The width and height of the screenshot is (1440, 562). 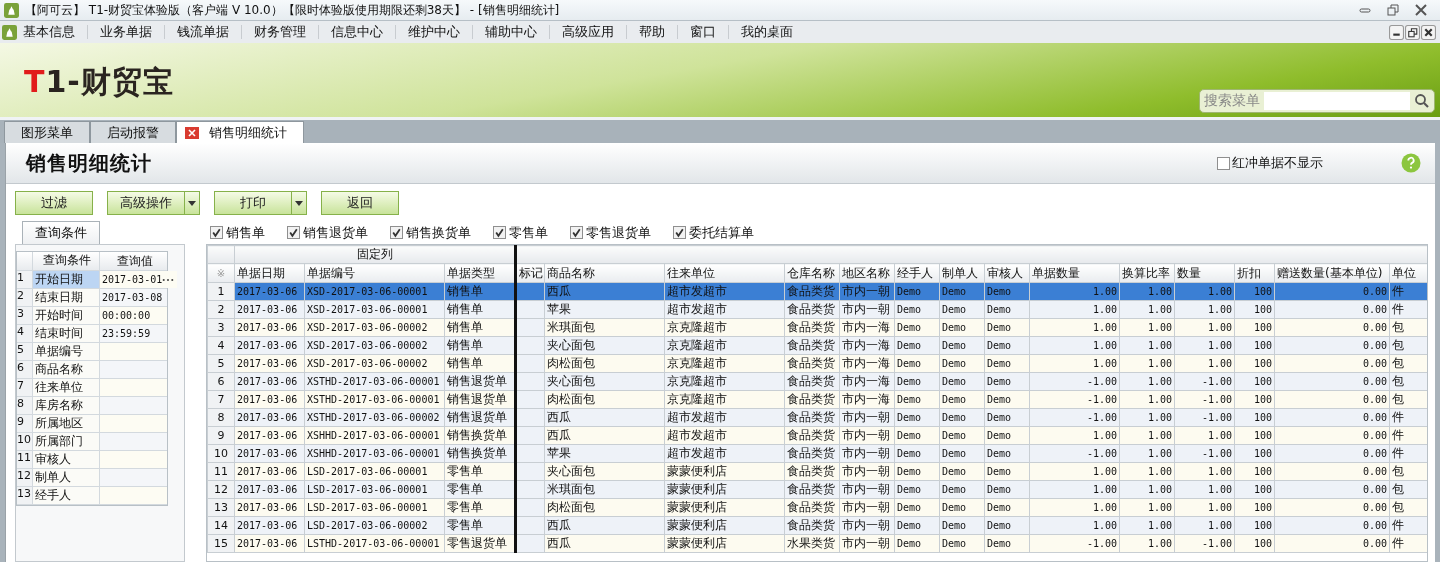 I want to click on menu-item: 高级应用, so click(x=588, y=32).